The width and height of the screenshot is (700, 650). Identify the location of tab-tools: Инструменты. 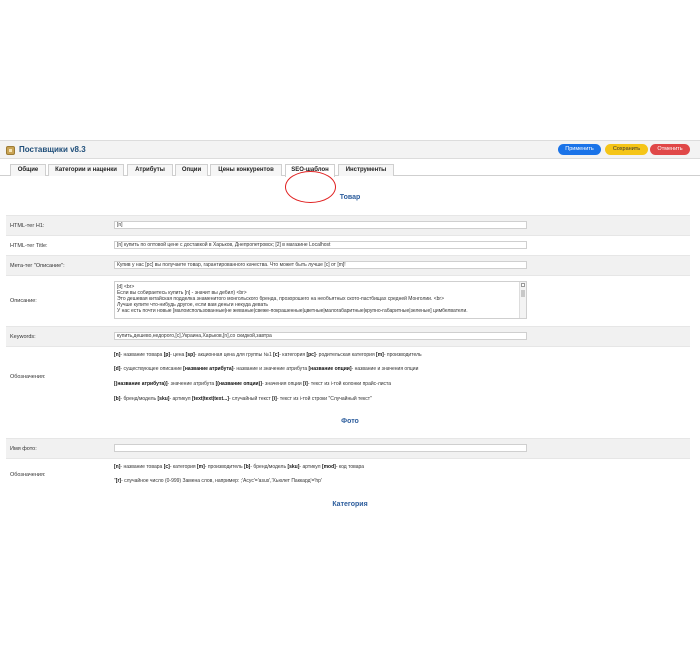
(366, 170).